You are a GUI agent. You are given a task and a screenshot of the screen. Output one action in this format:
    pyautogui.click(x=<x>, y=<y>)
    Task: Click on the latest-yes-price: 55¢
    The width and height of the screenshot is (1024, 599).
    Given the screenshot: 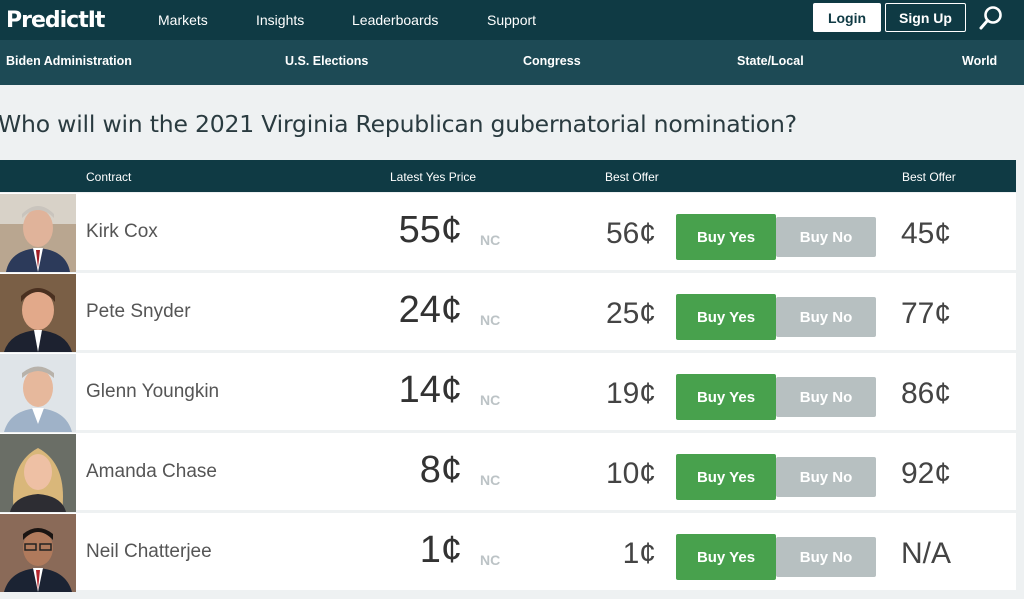 What is the action you would take?
    pyautogui.click(x=430, y=230)
    